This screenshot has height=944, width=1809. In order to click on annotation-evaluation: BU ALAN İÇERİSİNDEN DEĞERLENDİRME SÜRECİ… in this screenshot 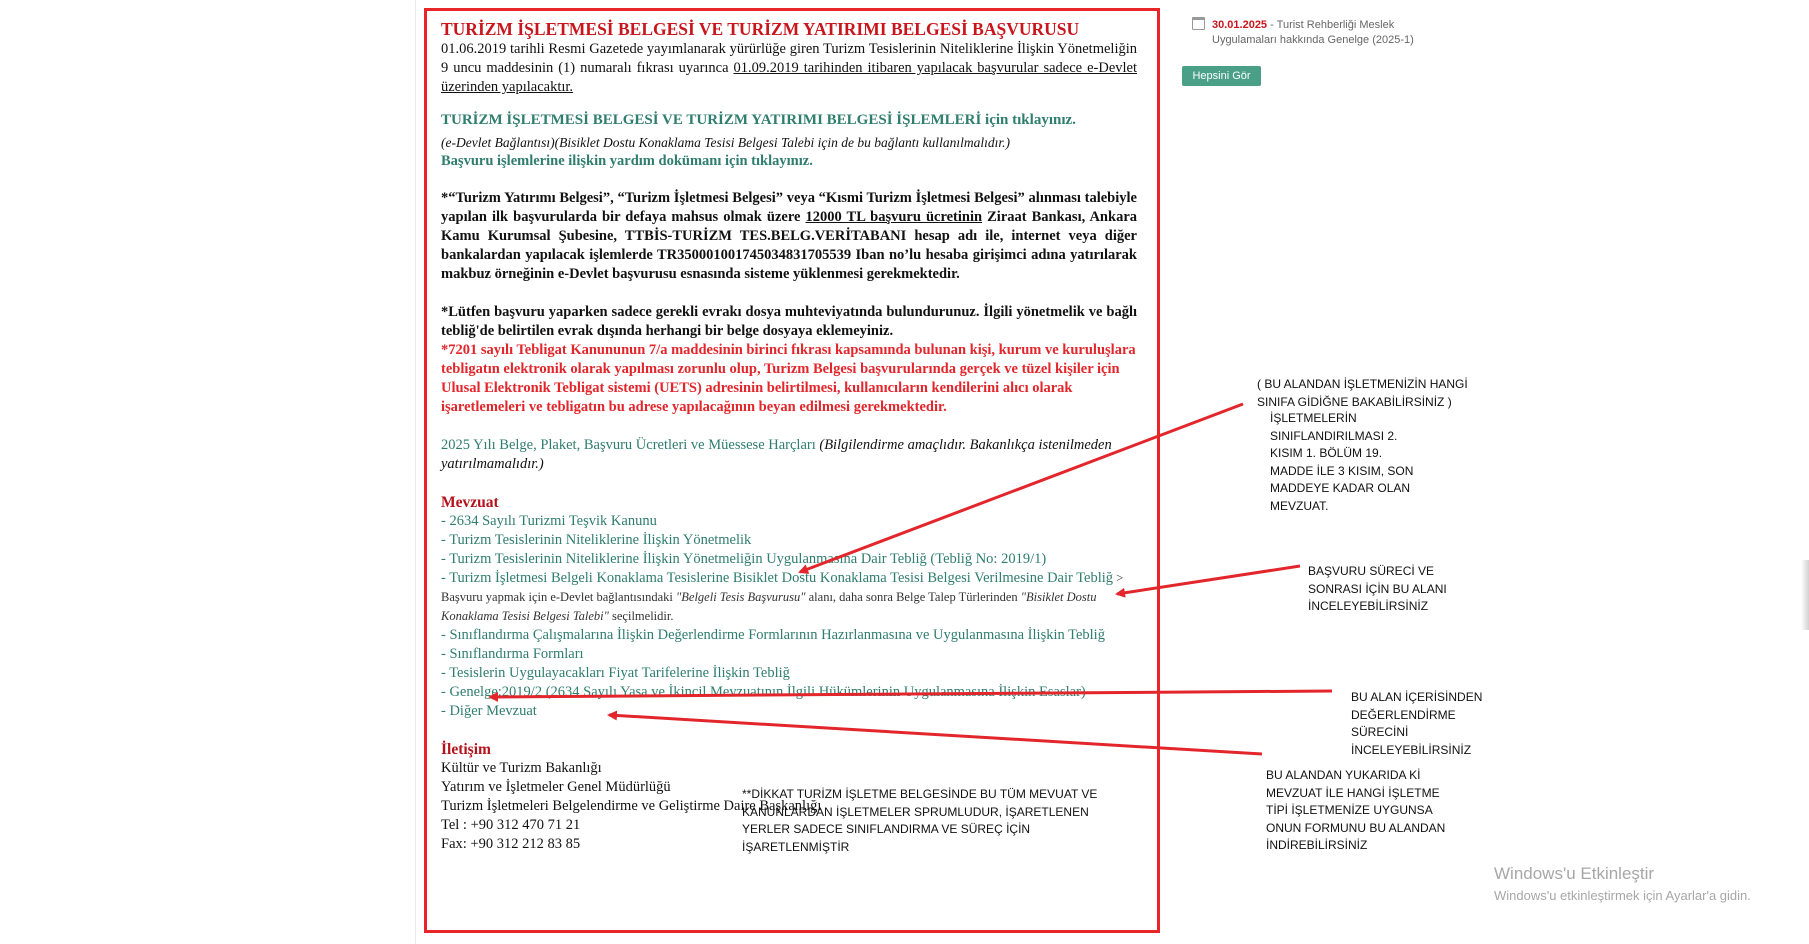, I will do `click(1417, 723)`.